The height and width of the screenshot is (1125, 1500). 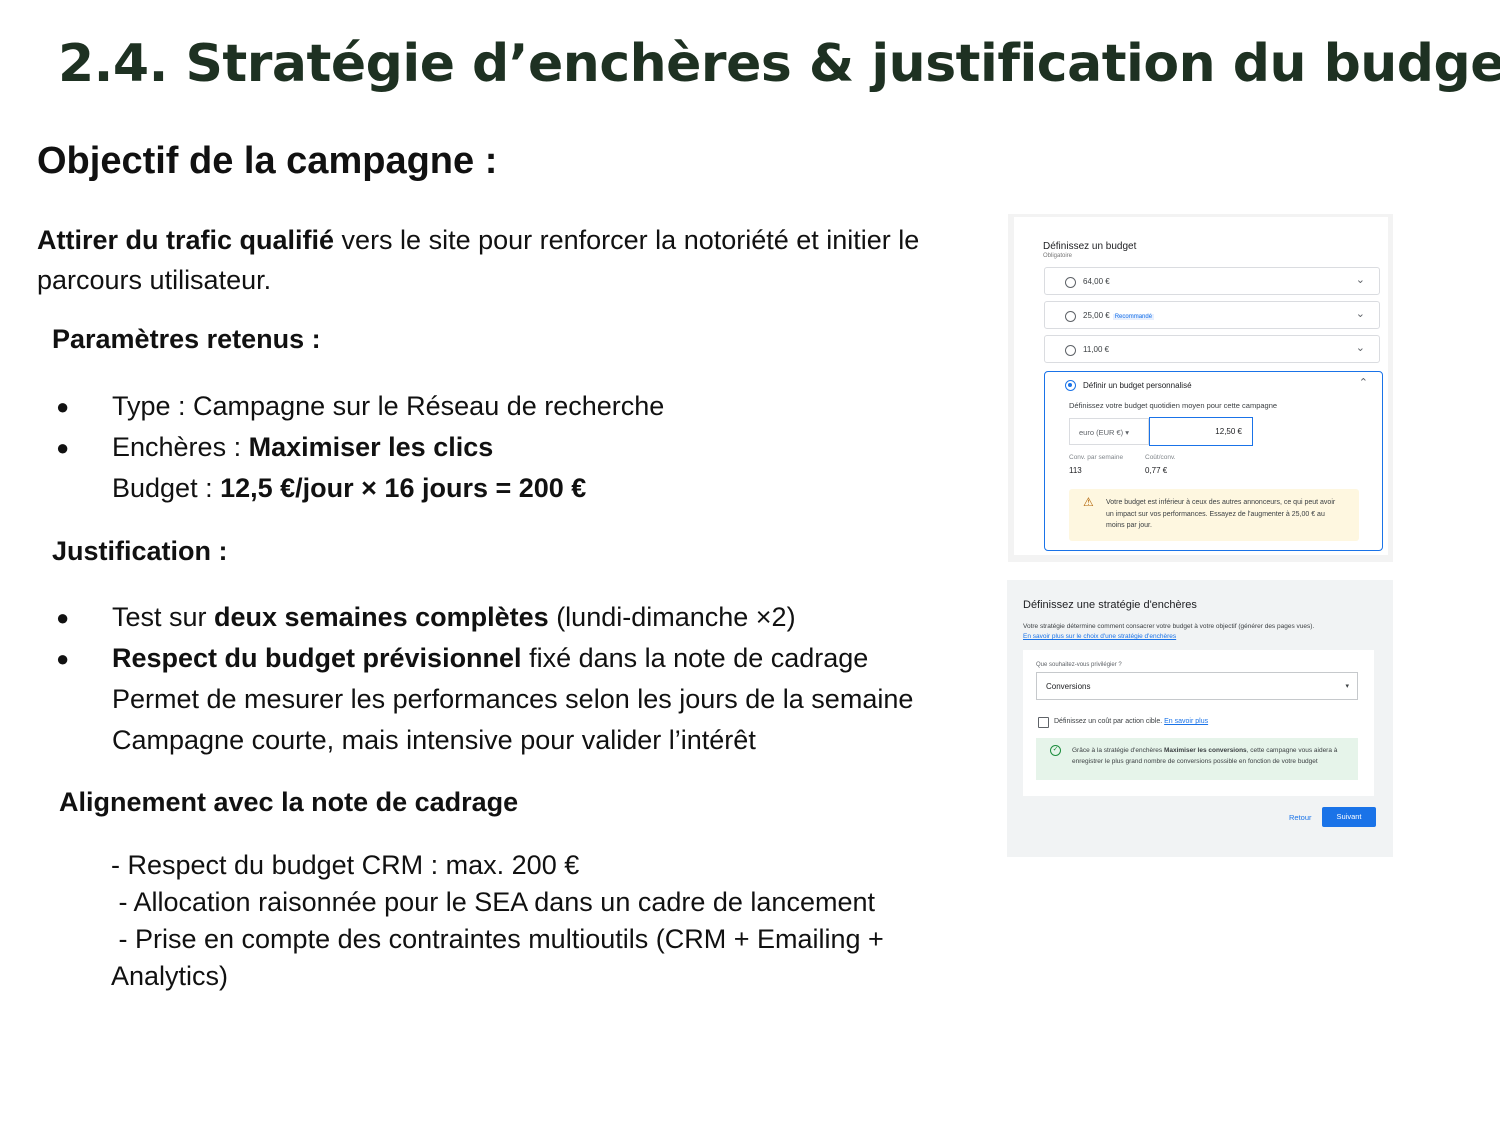 I want to click on bid-bold: Maximiser les clics, so click(x=371, y=447).